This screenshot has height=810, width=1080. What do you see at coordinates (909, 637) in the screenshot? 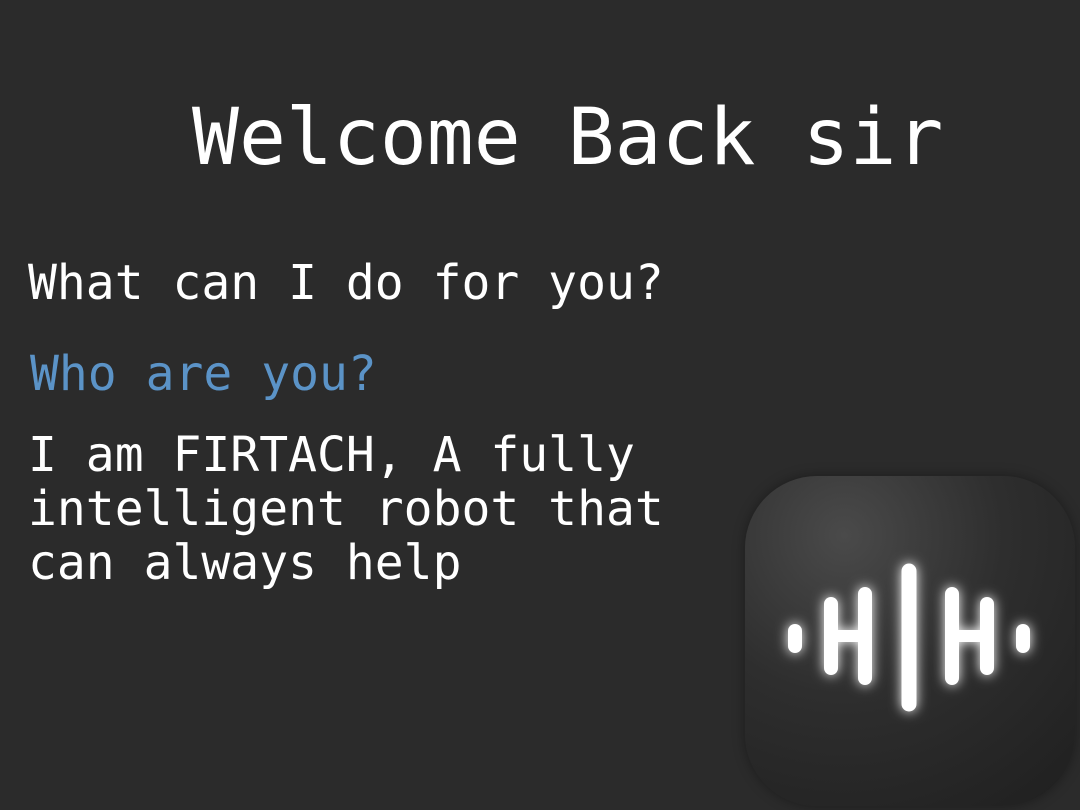
I see `audio-waveform-icon` at bounding box center [909, 637].